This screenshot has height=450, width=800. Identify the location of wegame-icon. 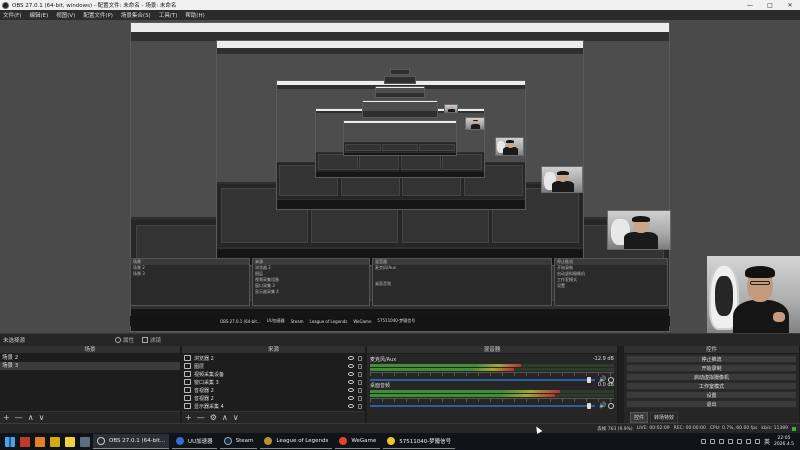
(343, 441).